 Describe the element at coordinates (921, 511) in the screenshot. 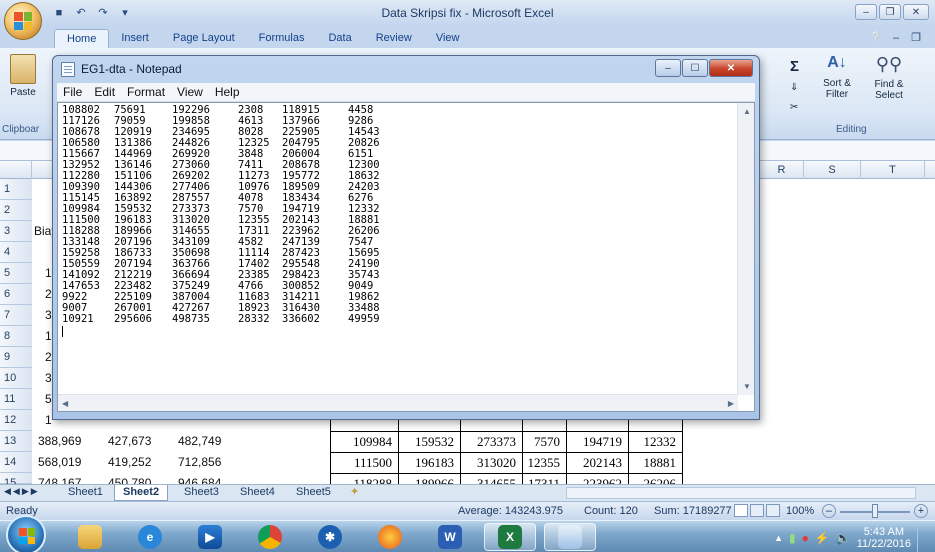

I see `zoom-in-icon: +` at that location.